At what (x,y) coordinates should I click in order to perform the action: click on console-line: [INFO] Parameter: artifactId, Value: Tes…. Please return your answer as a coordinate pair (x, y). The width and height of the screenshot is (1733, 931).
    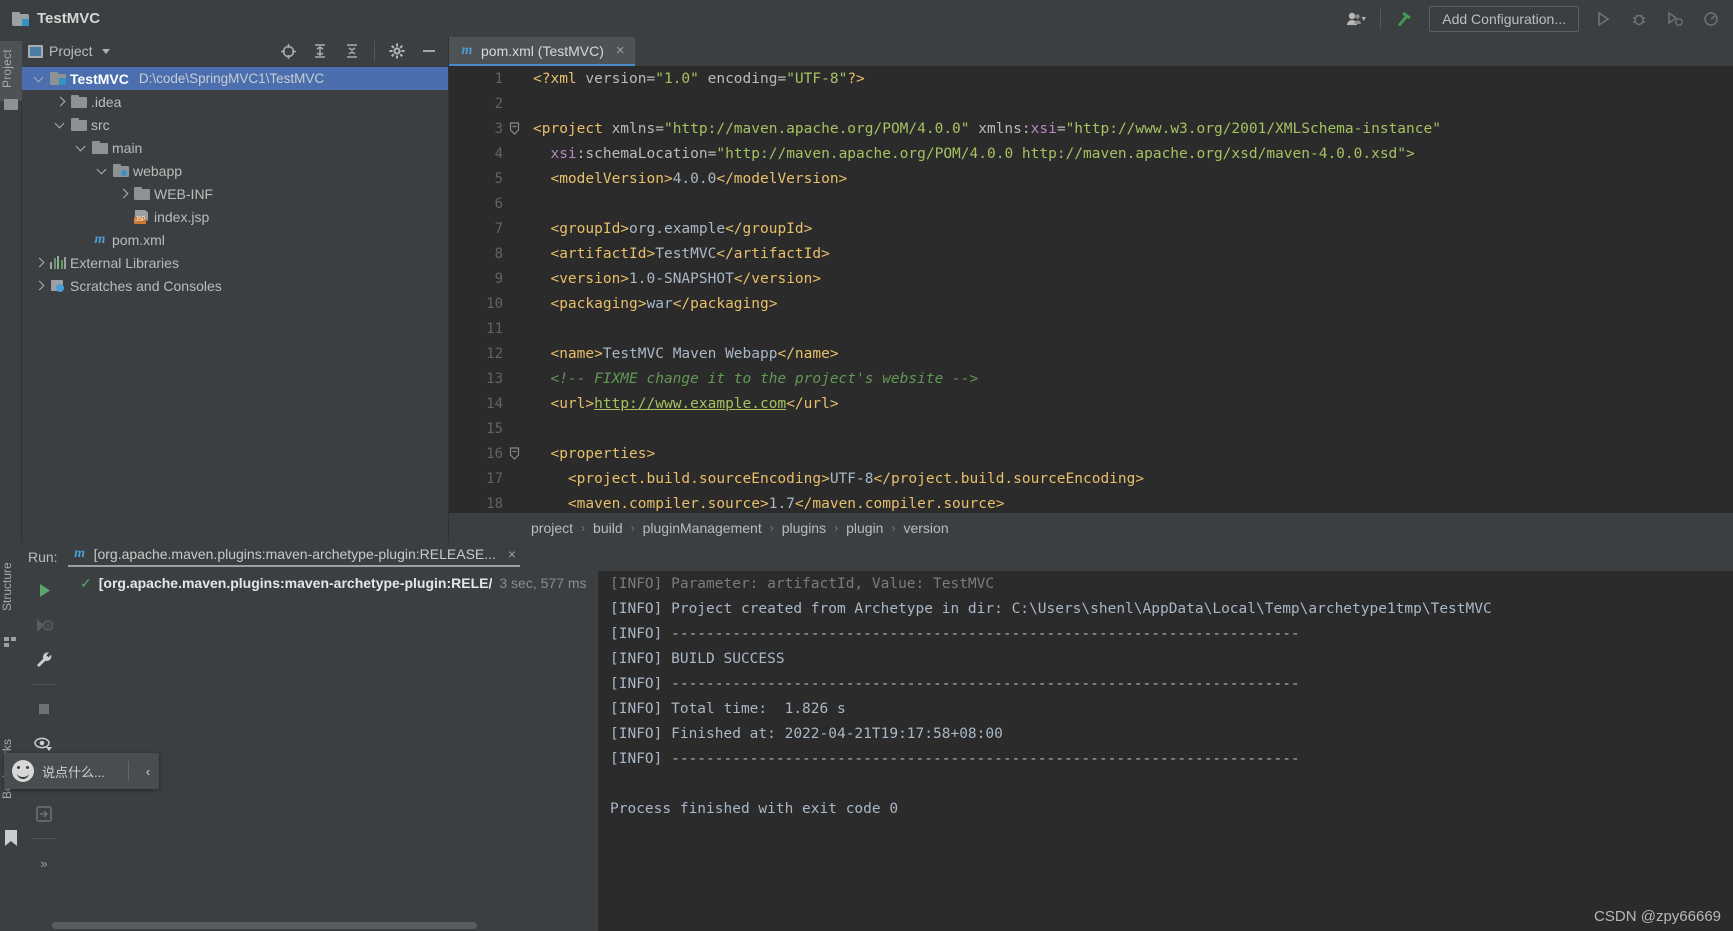
    Looking at the image, I should click on (802, 583).